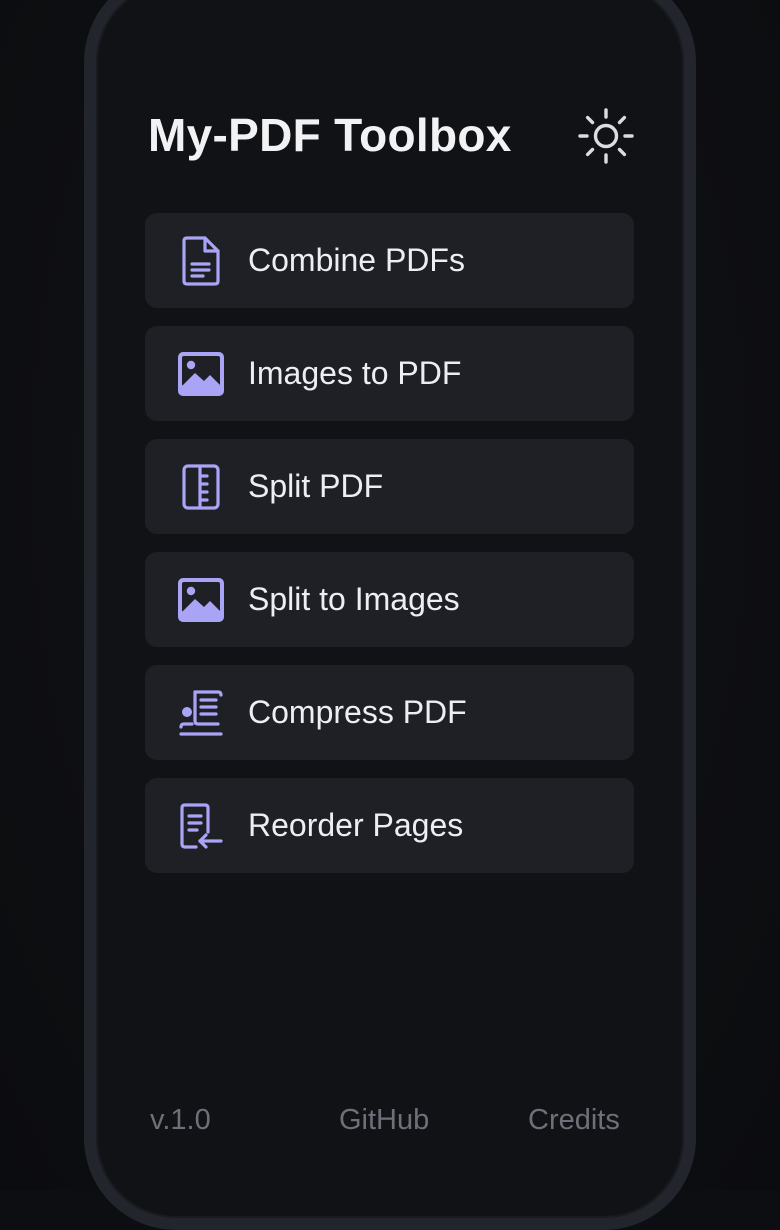  I want to click on menu-item-images-to-pdf: Images to PDF, so click(389, 373).